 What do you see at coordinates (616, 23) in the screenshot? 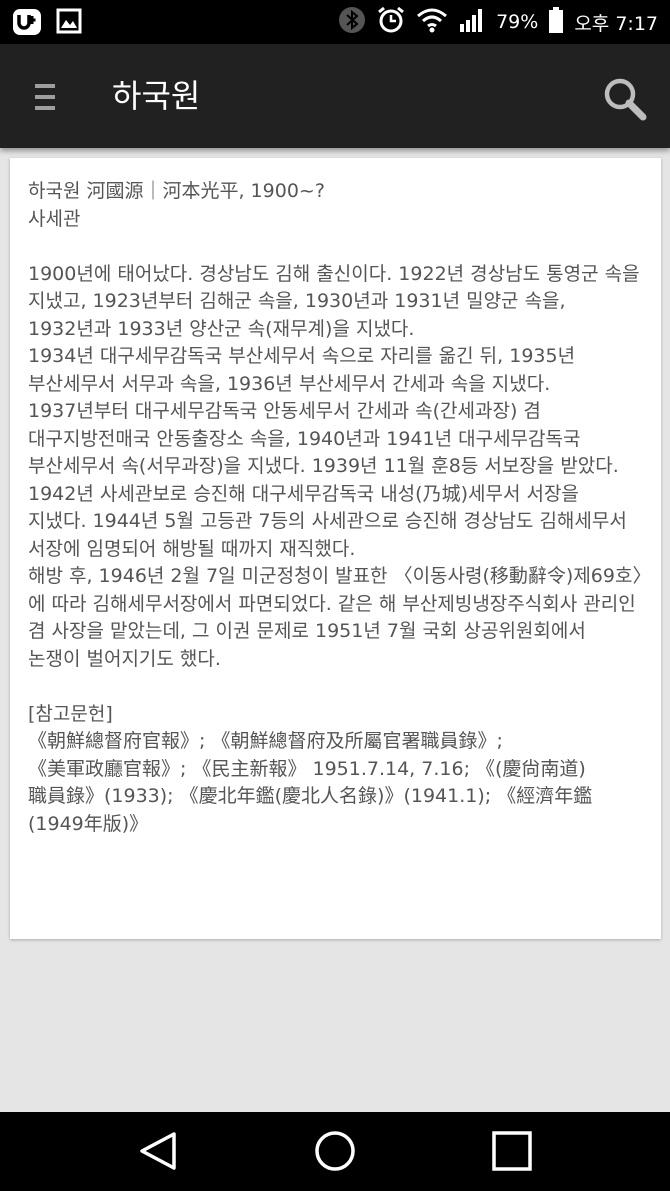
I see `clock: 오후 7:17` at bounding box center [616, 23].